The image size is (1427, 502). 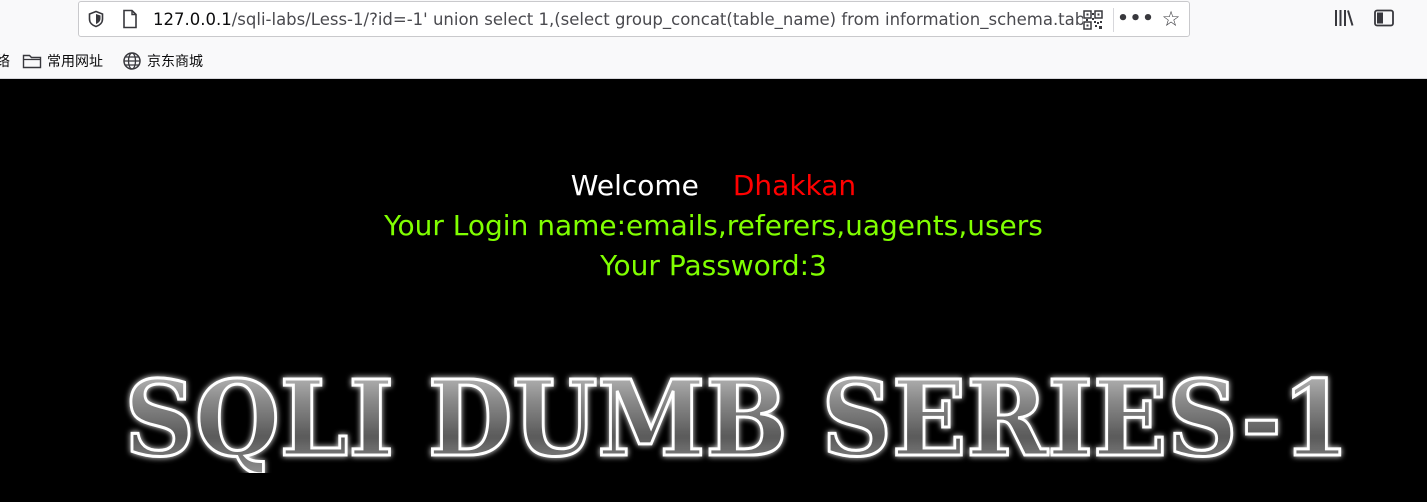 I want to click on welcome-line: Welcome Dhakkan, so click(x=713, y=186).